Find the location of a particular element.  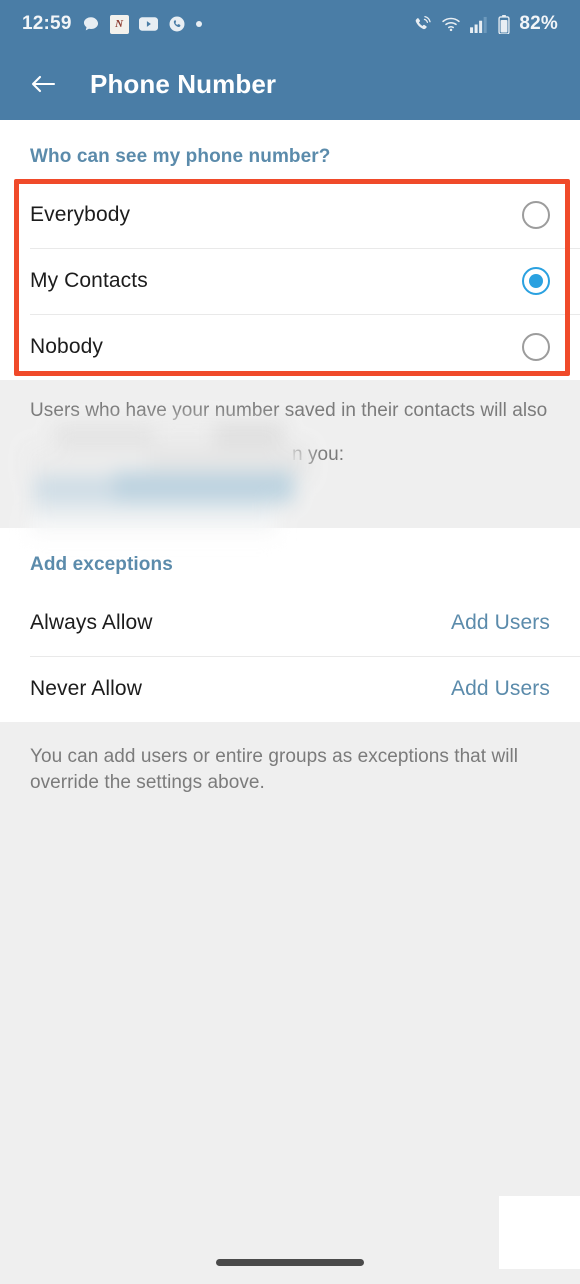

more-notifications-dot-icon is located at coordinates (198, 24).